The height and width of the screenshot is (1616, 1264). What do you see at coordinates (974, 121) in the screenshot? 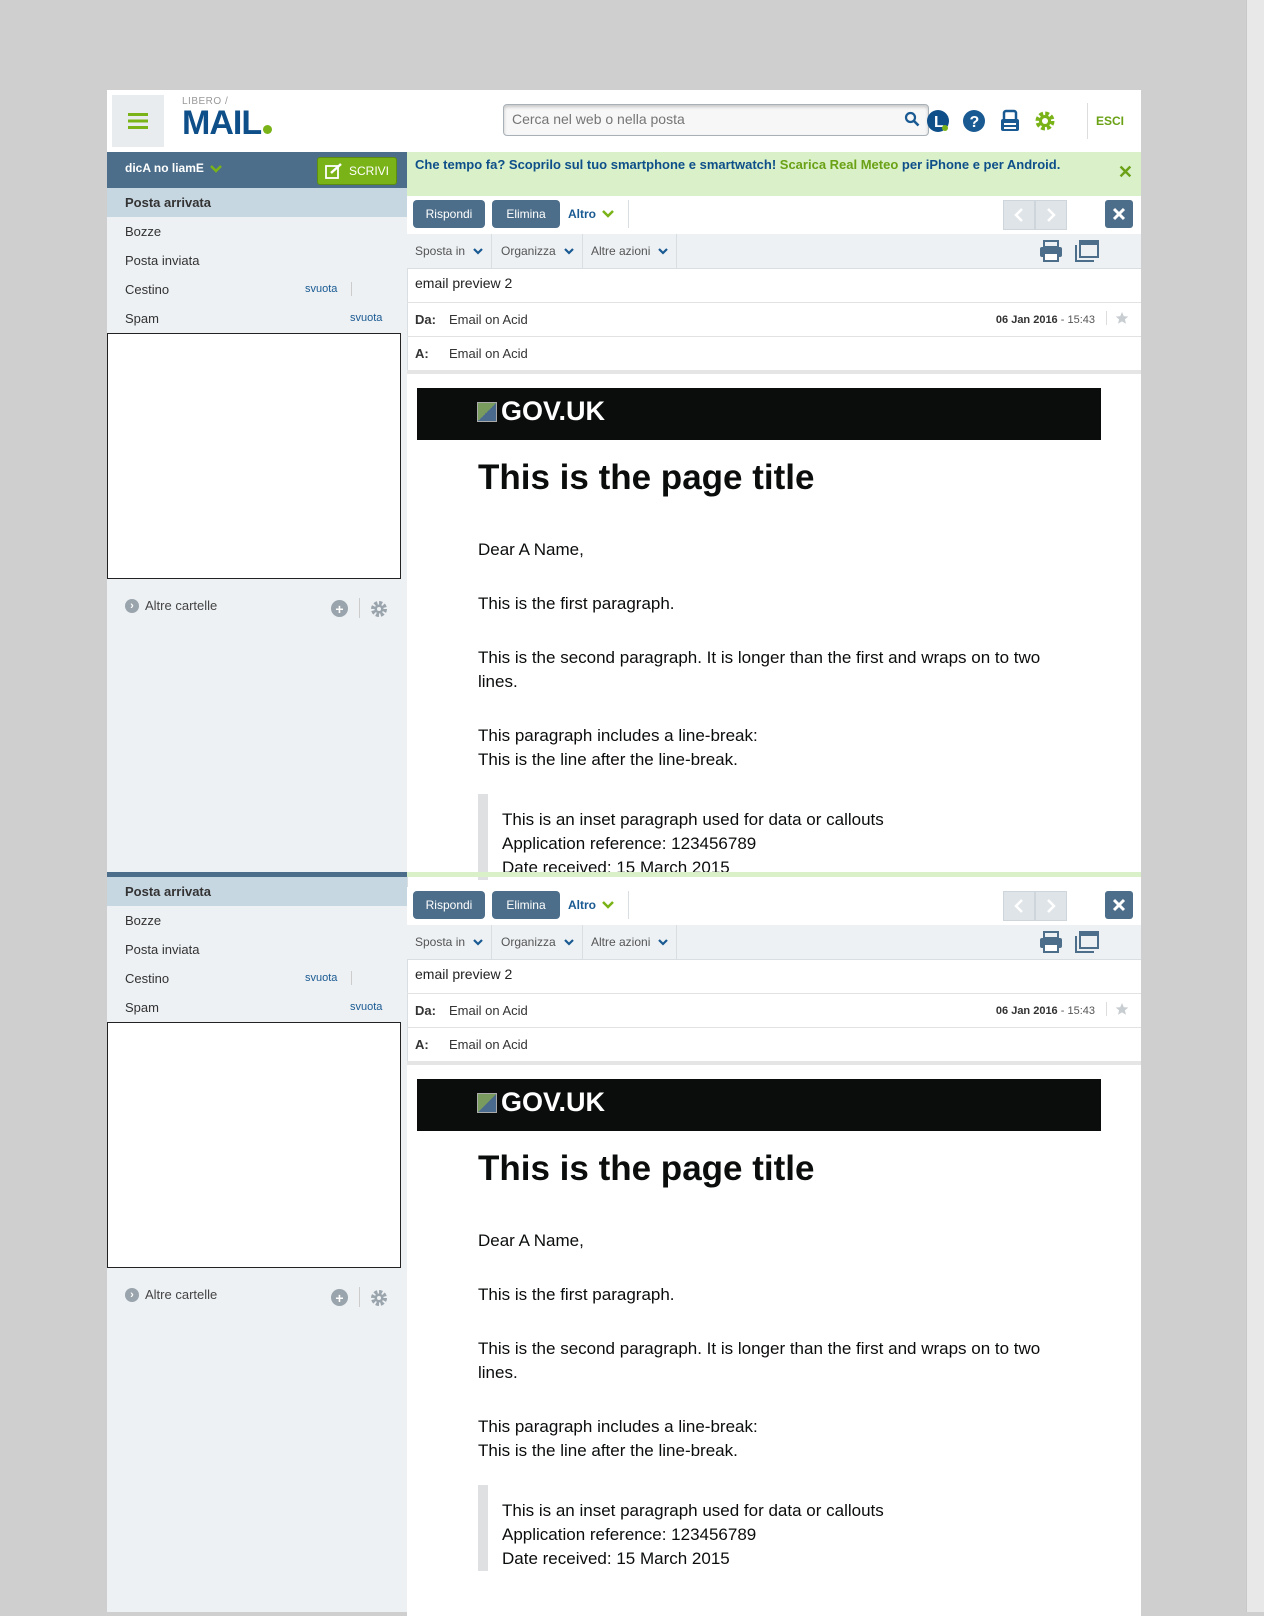
I see `help-icon: ?` at bounding box center [974, 121].